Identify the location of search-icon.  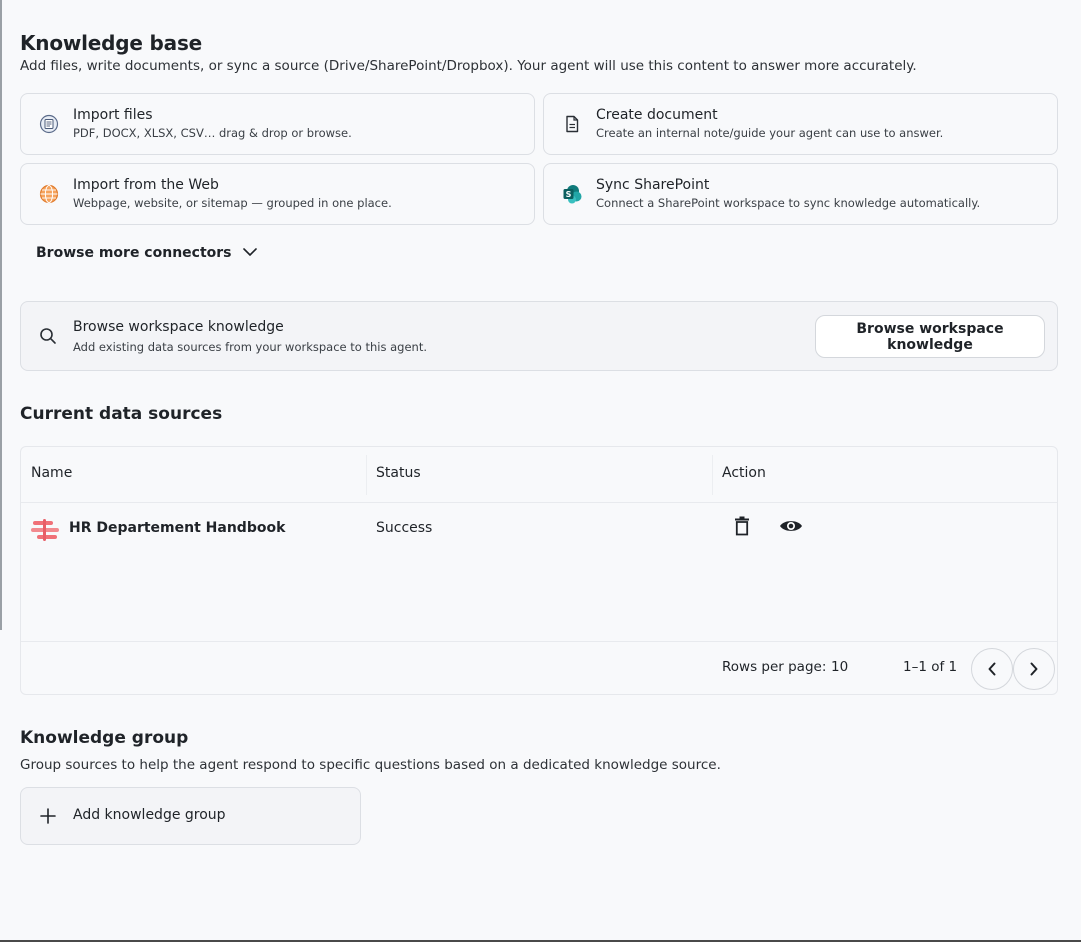
(48, 338).